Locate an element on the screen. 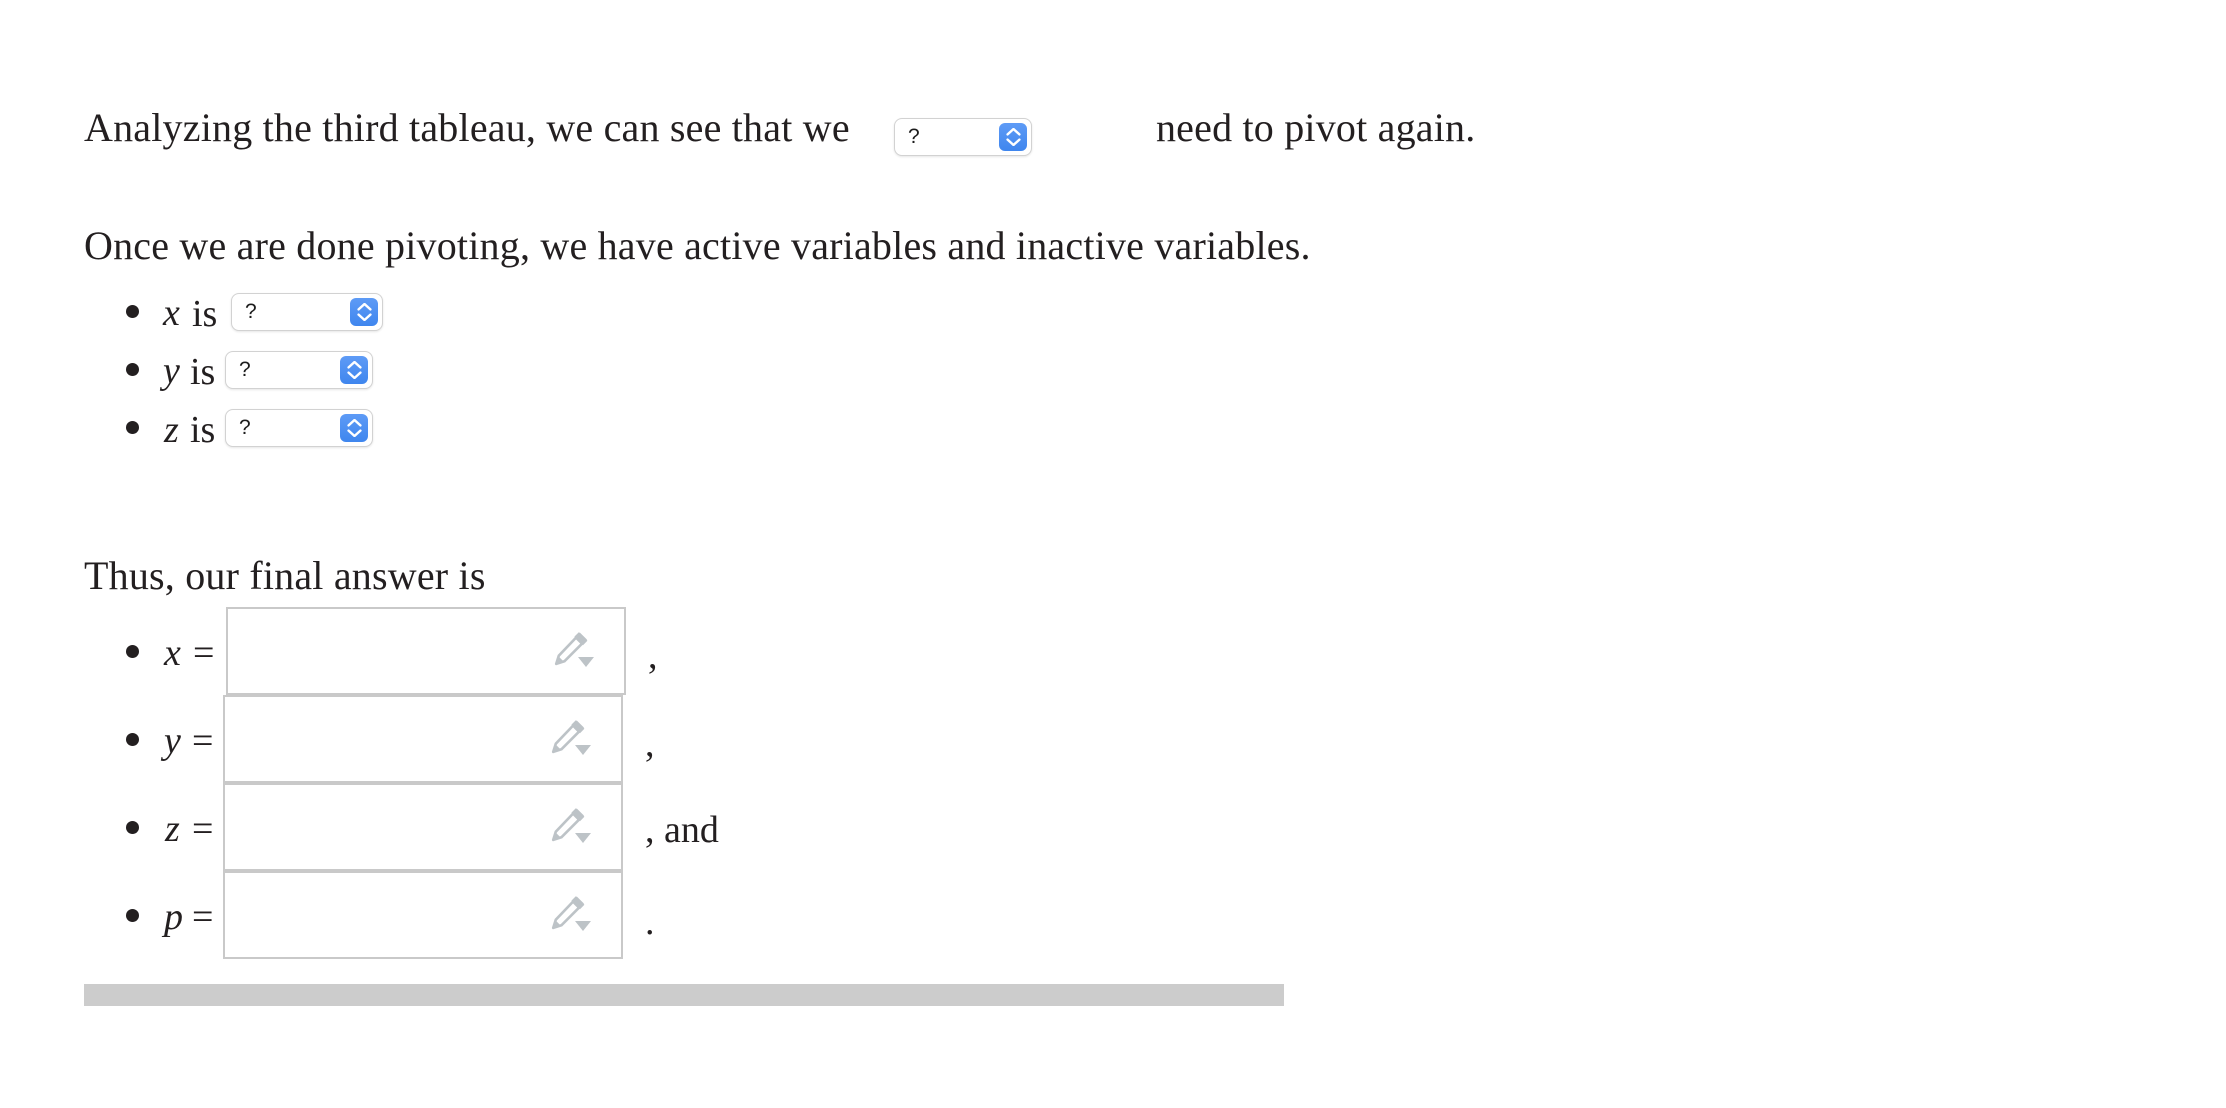  variable-state-select-y-value: ? is located at coordinates (245, 369).